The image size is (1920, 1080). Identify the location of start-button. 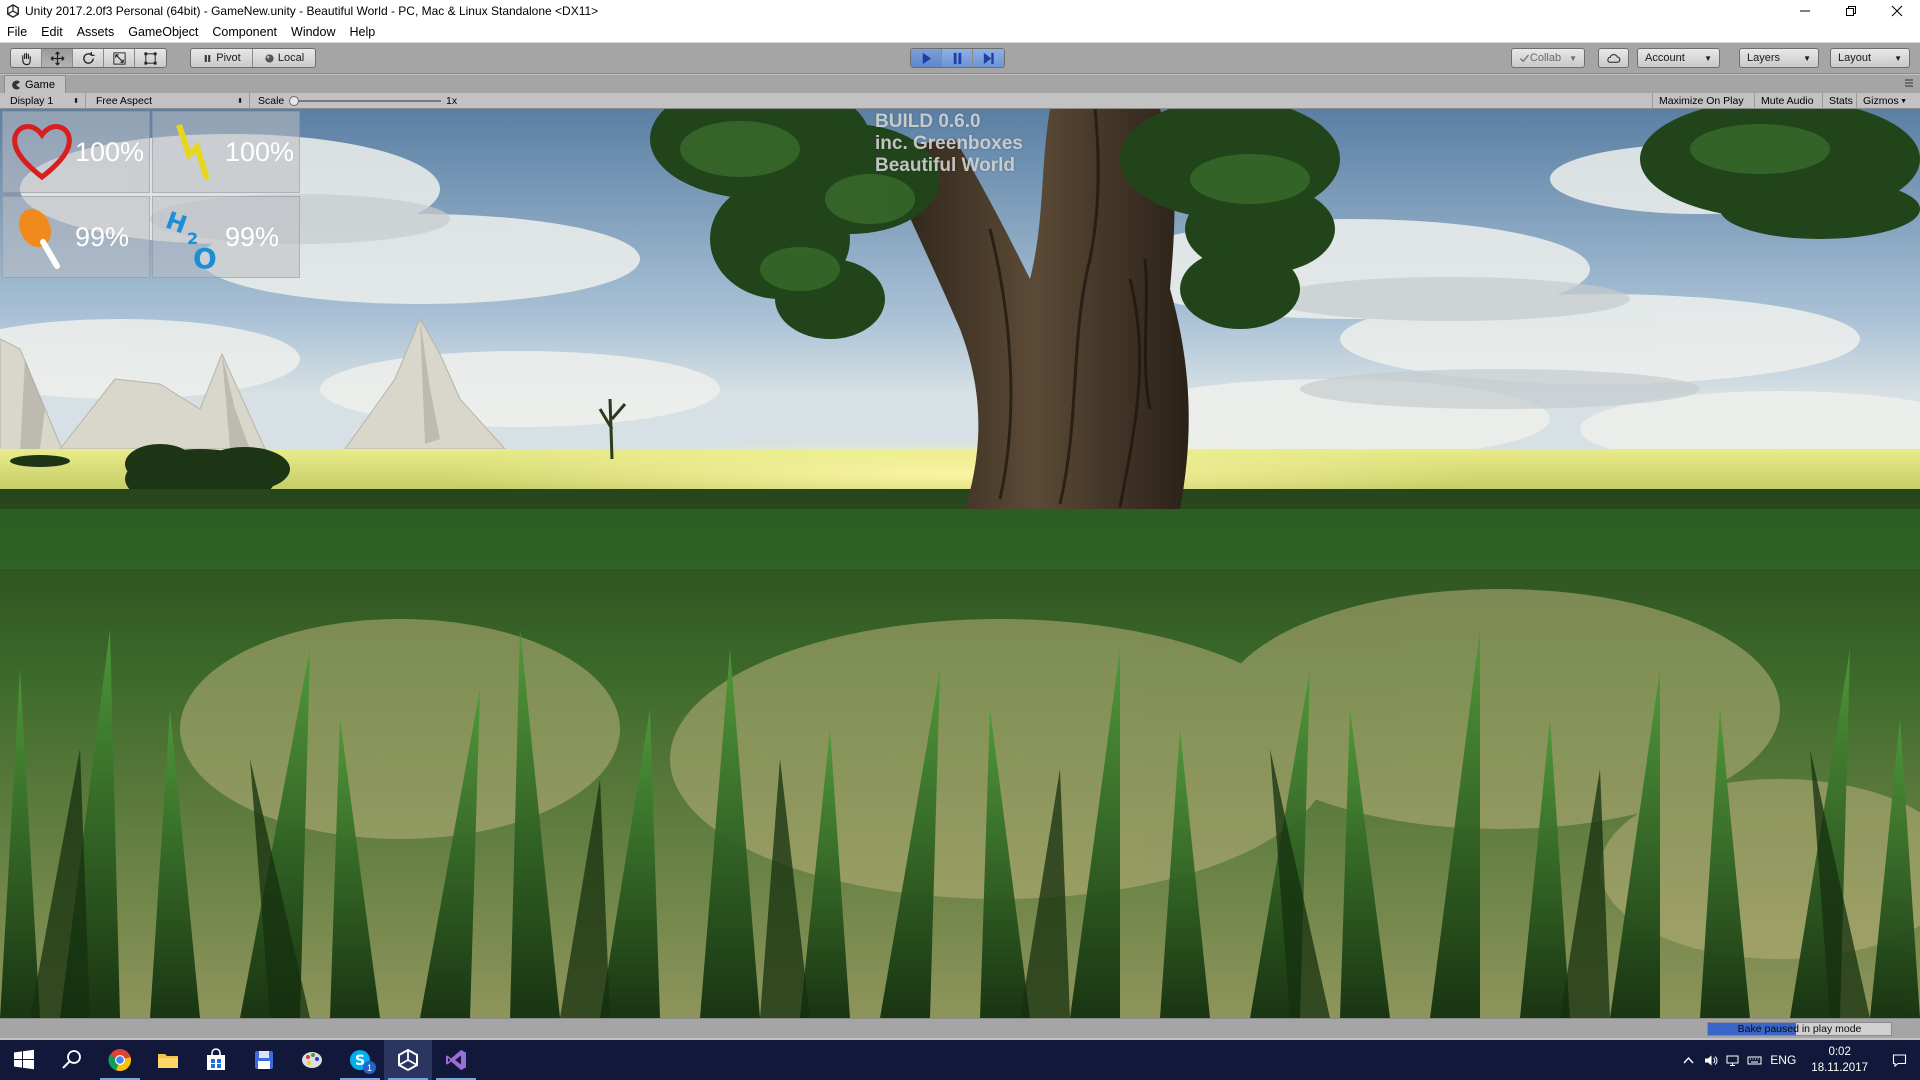
(24, 1060).